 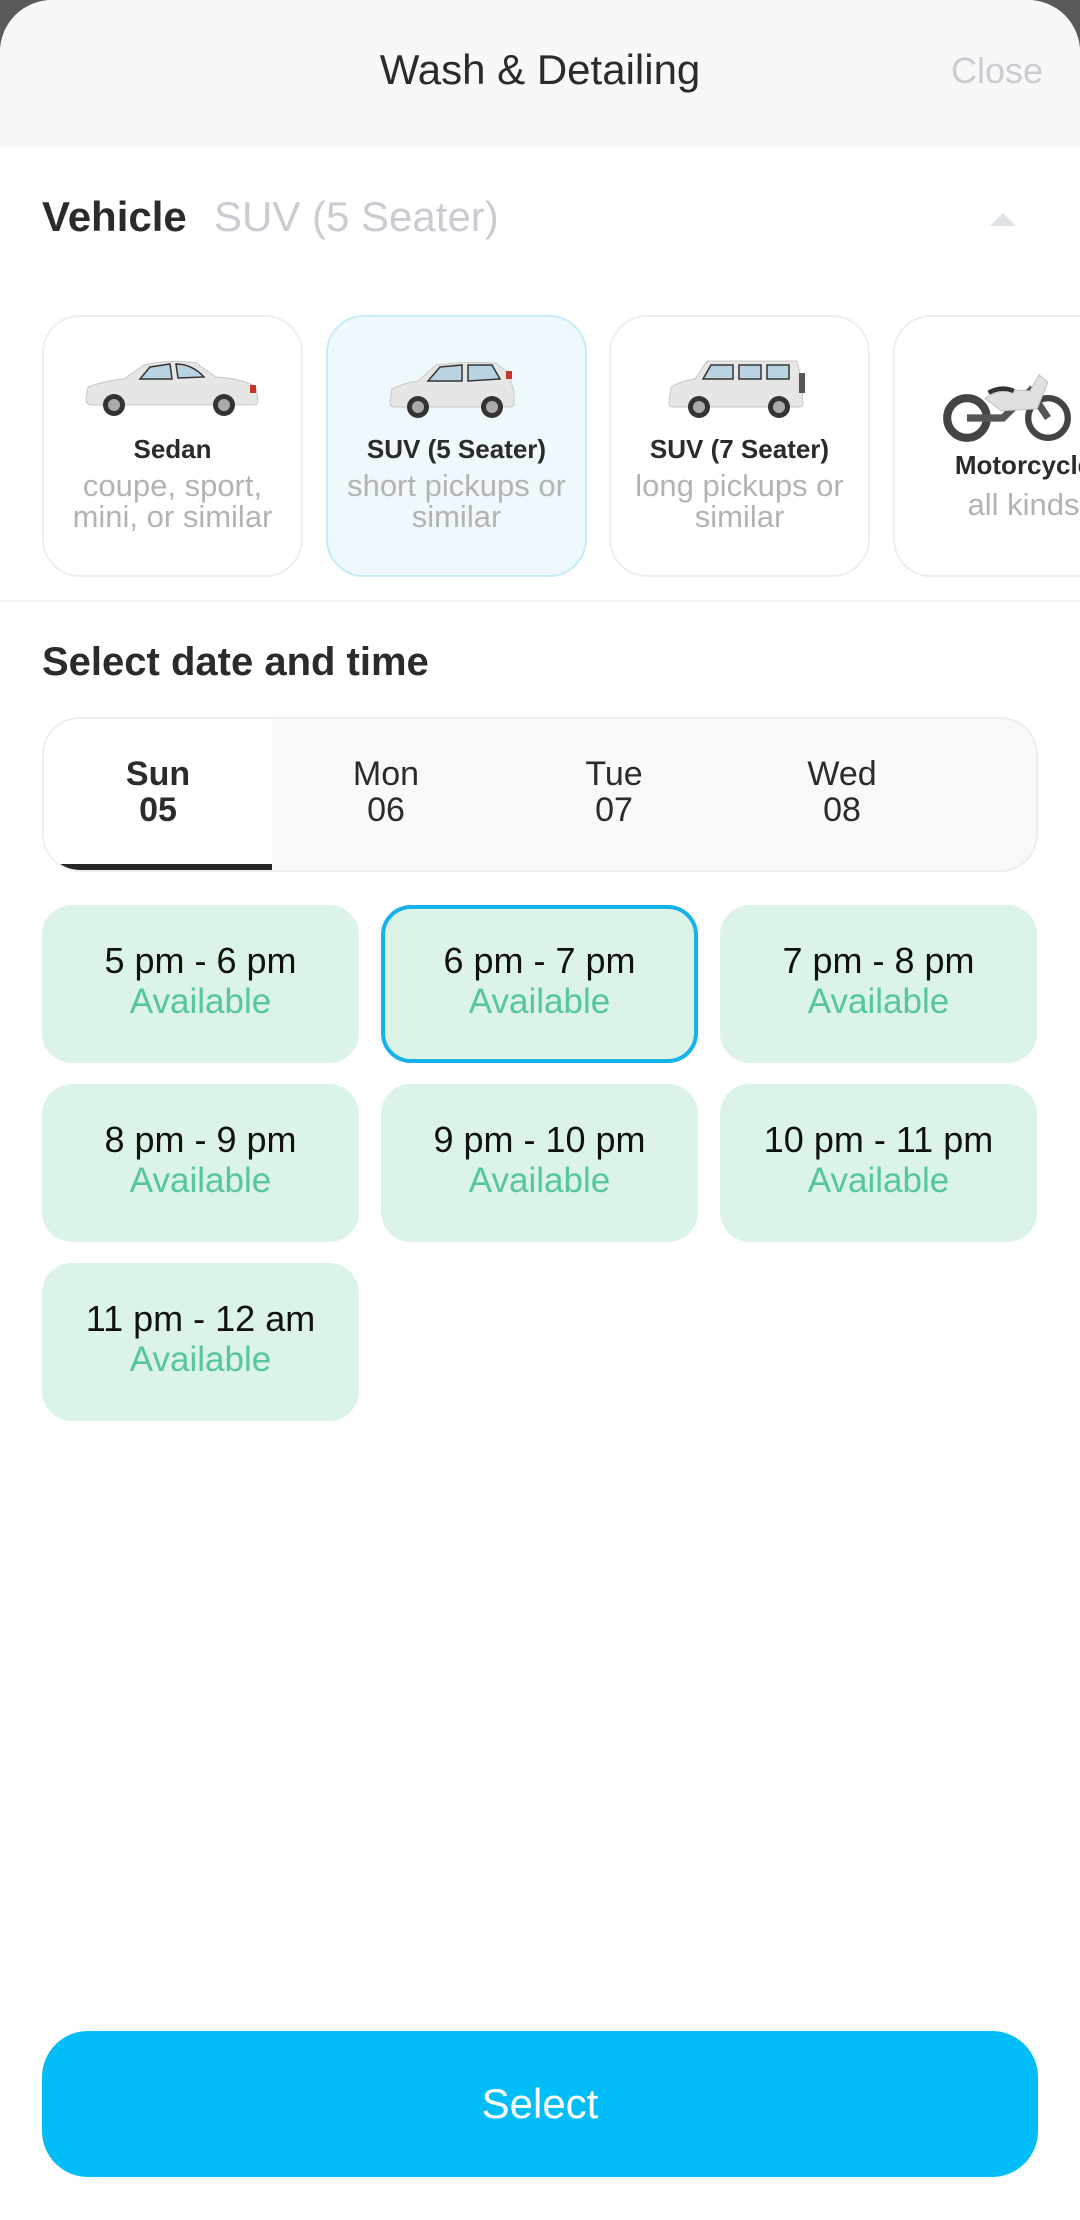 I want to click on vehicle-option-desc: all kinds, so click(x=1023, y=504).